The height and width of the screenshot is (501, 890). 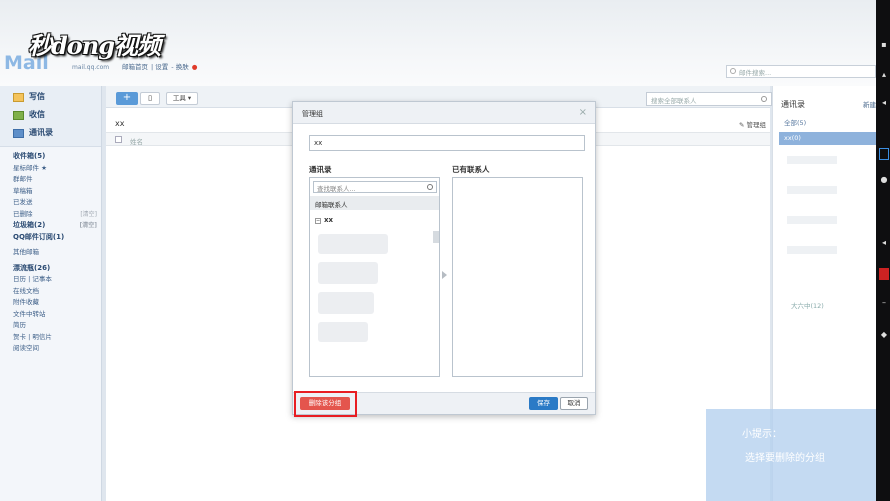 I want to click on sidebar-folder: 已删除 [清空], so click(x=57, y=215).